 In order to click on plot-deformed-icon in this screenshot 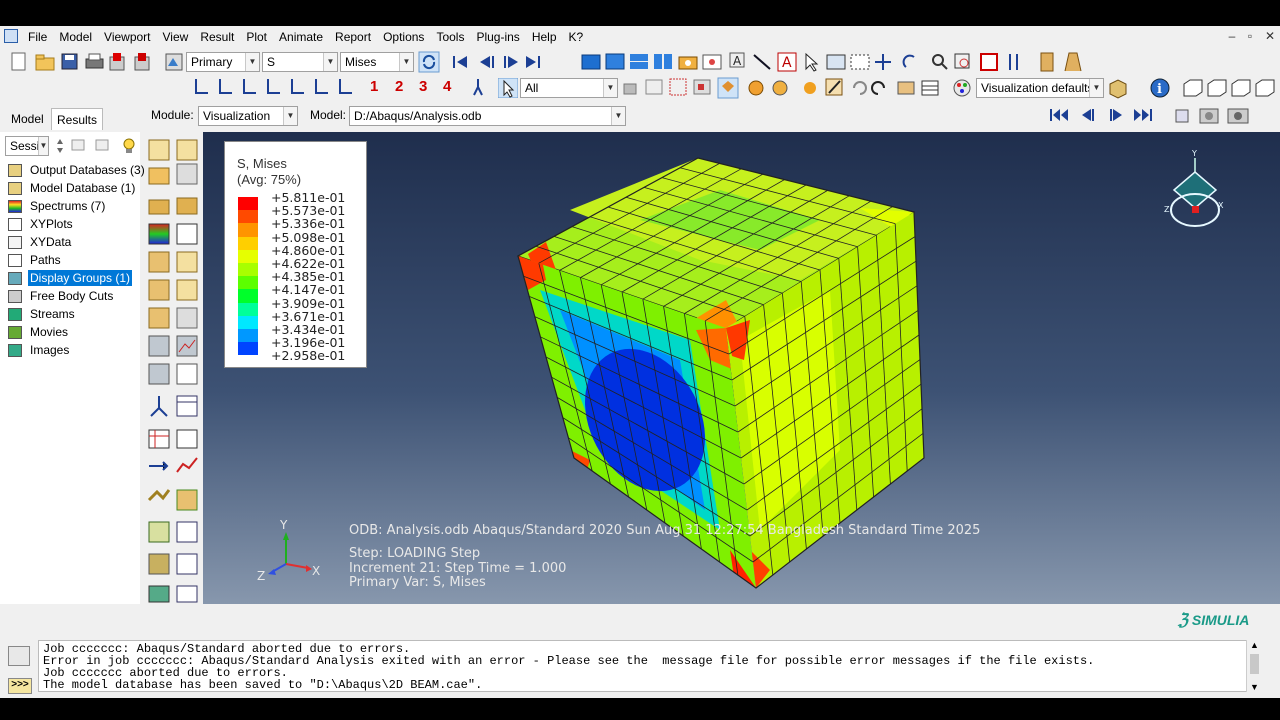, I will do `click(187, 150)`.